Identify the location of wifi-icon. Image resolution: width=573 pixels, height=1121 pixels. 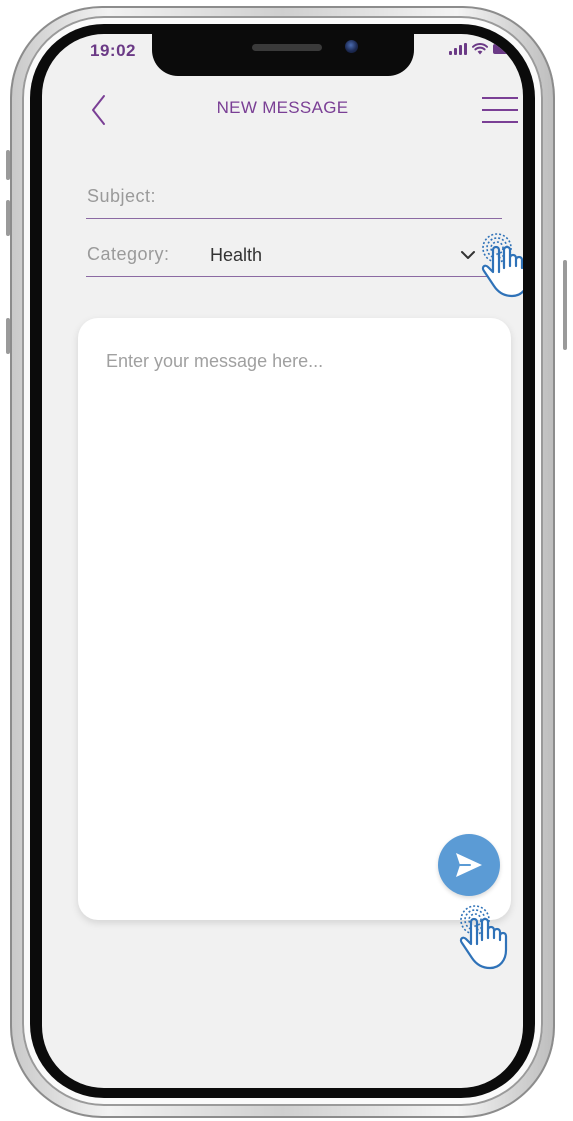
(480, 49).